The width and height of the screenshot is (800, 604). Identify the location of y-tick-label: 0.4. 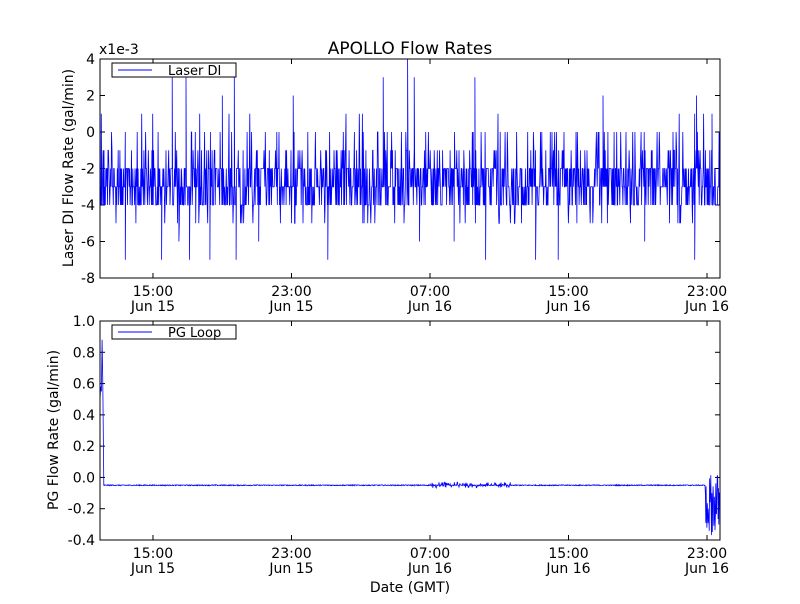
(84, 416).